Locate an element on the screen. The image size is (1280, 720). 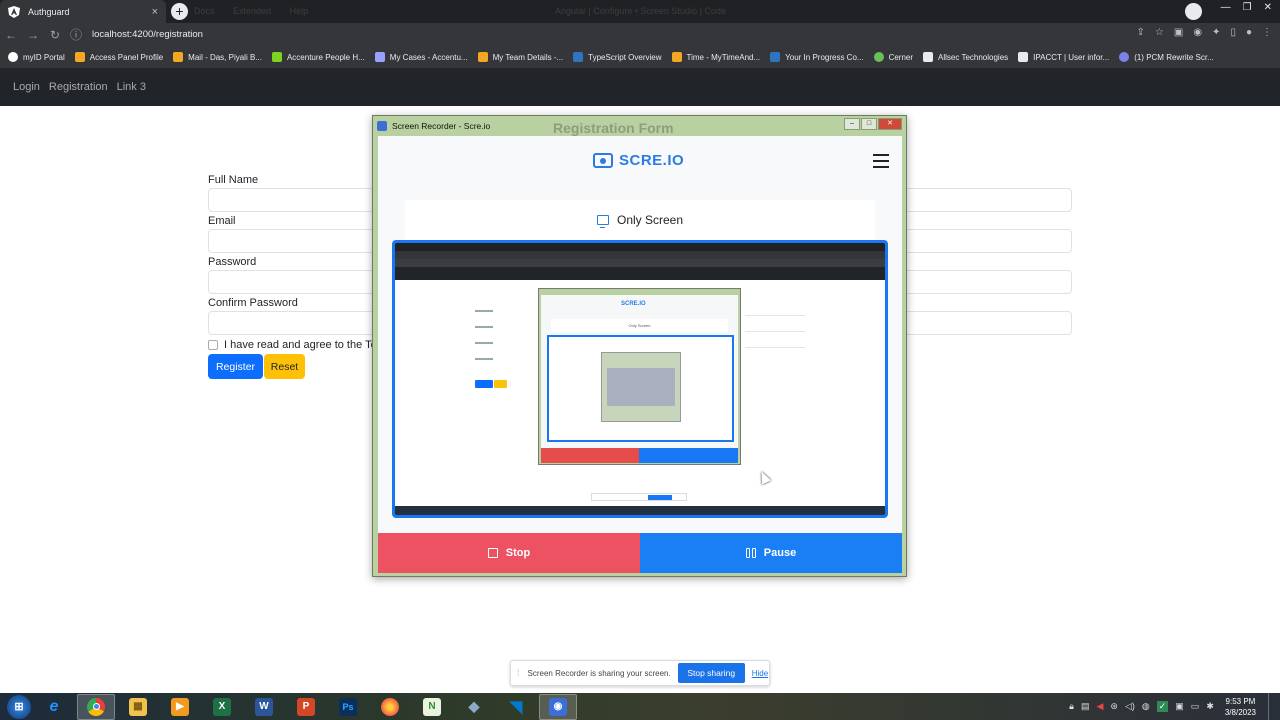
screen-recorder-tray-icon: ▣ is located at coordinates (1179, 706).